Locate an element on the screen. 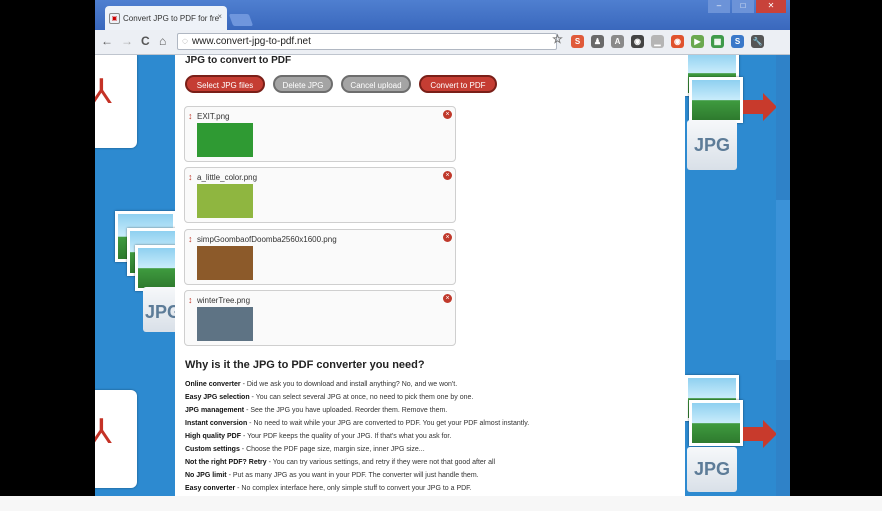  feature-label: Instant conversion is located at coordinates (216, 423).